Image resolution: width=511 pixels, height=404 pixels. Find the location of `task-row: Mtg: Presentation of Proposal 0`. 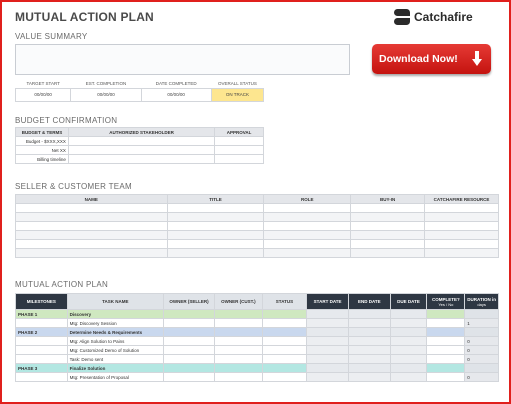

task-row: Mtg: Presentation of Proposal 0 is located at coordinates (257, 377).